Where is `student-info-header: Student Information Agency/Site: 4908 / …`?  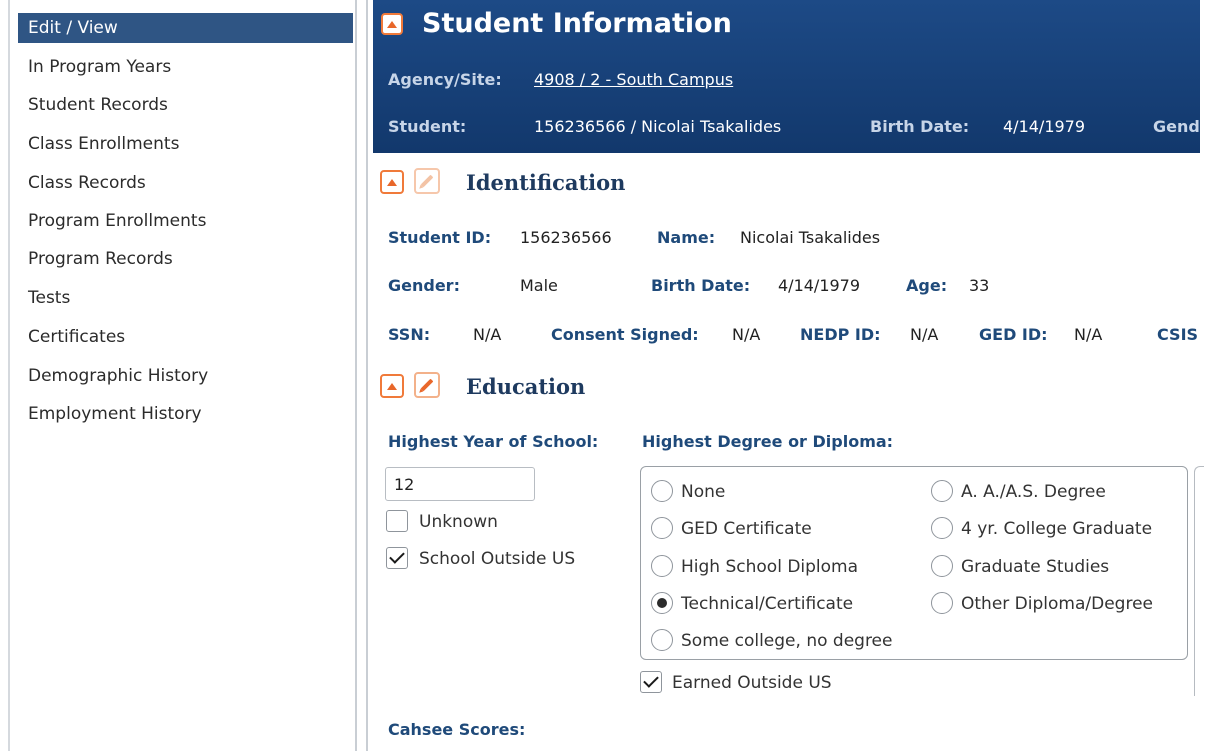 student-info-header: Student Information Agency/Site: 4908 / … is located at coordinates (786, 76).